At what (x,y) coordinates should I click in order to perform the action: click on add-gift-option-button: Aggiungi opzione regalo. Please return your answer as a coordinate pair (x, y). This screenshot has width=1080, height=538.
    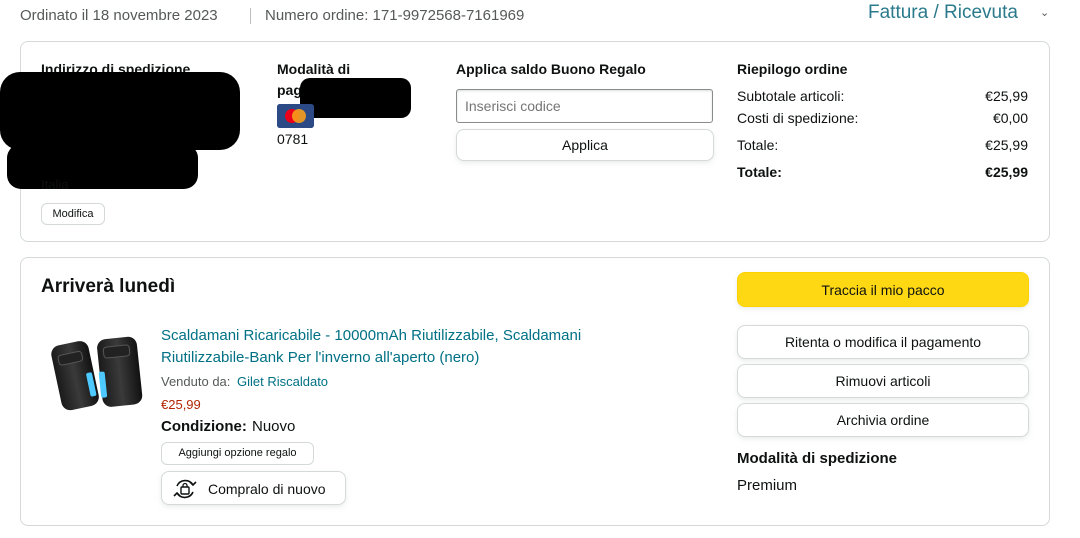
    Looking at the image, I should click on (237, 453).